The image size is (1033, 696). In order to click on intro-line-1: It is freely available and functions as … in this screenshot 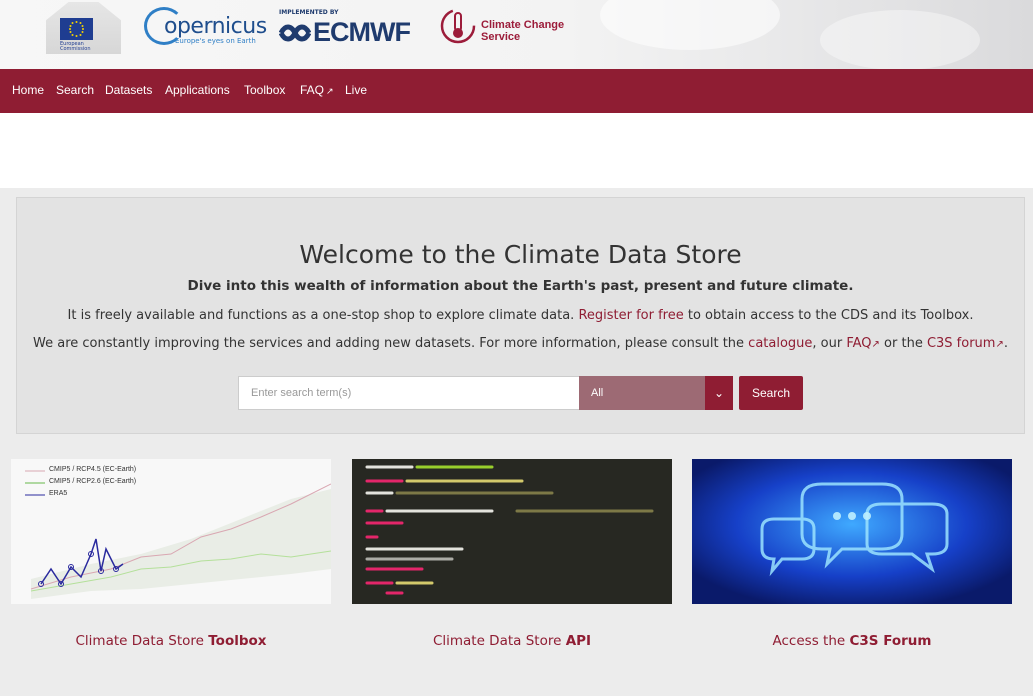, I will do `click(520, 315)`.